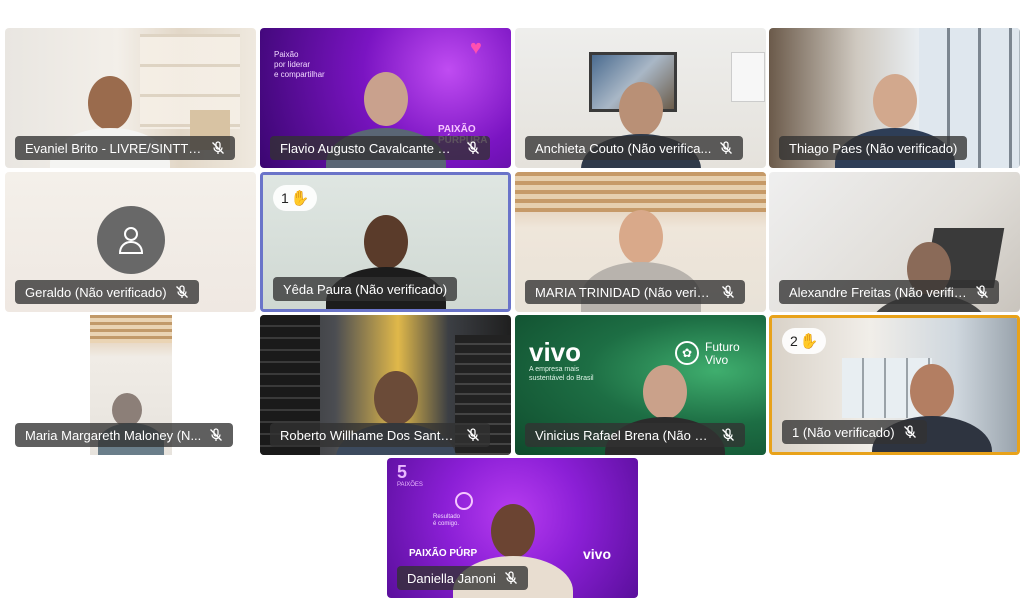  I want to click on name-tag: Geraldo (Não verificado), so click(107, 292).